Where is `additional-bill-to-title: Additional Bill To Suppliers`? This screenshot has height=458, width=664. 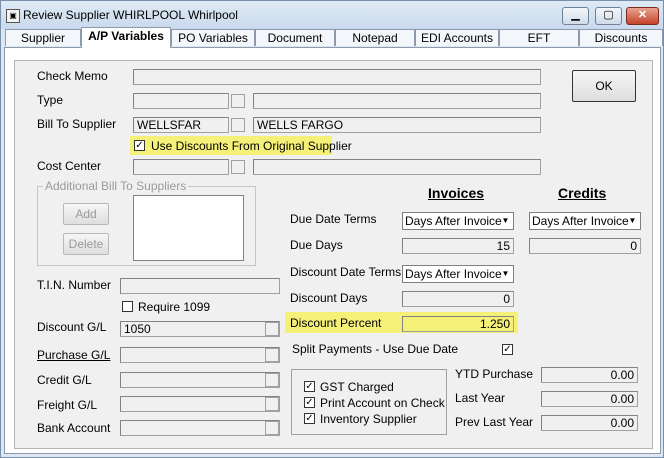 additional-bill-to-title: Additional Bill To Suppliers is located at coordinates (116, 186).